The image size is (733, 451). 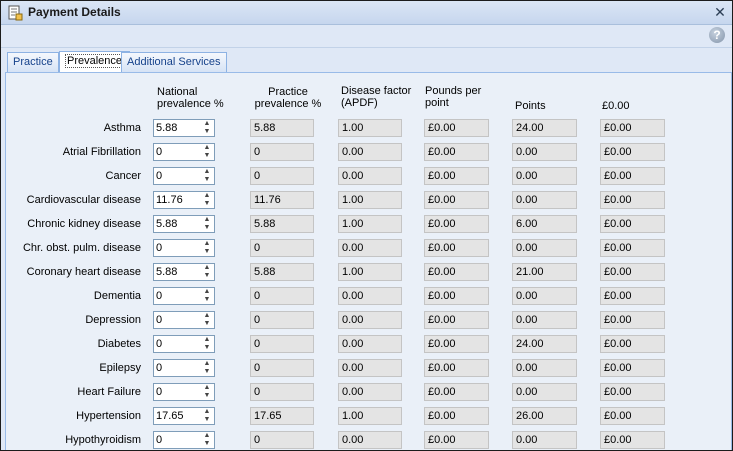 What do you see at coordinates (376, 97) in the screenshot?
I see `header-disease-factor: Disease factor (APDF)` at bounding box center [376, 97].